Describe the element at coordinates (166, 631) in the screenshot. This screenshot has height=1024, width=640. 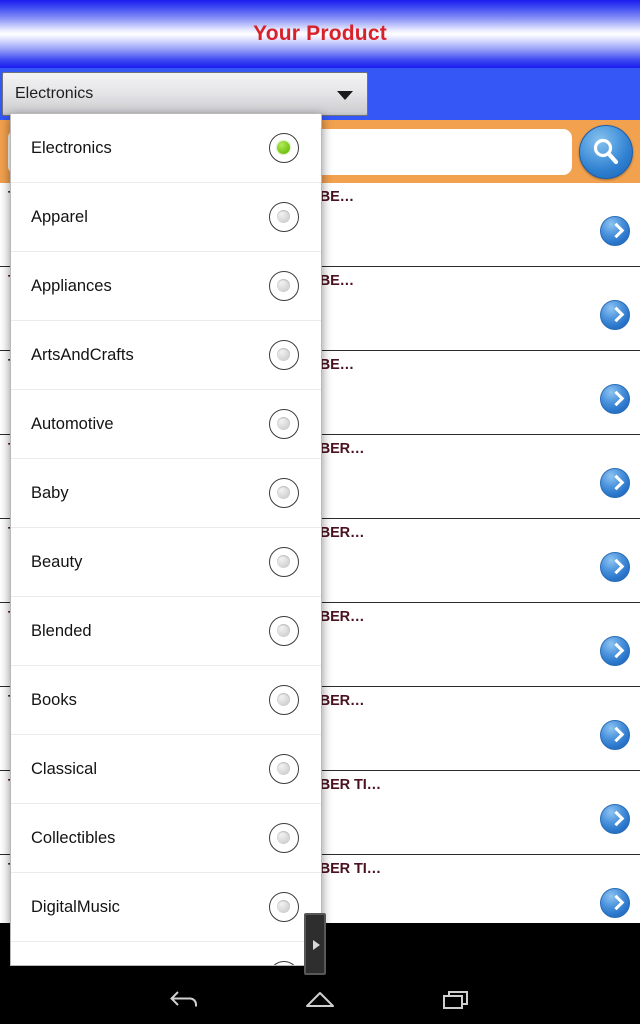
I see `dropdown-item-blended: Blended` at that location.